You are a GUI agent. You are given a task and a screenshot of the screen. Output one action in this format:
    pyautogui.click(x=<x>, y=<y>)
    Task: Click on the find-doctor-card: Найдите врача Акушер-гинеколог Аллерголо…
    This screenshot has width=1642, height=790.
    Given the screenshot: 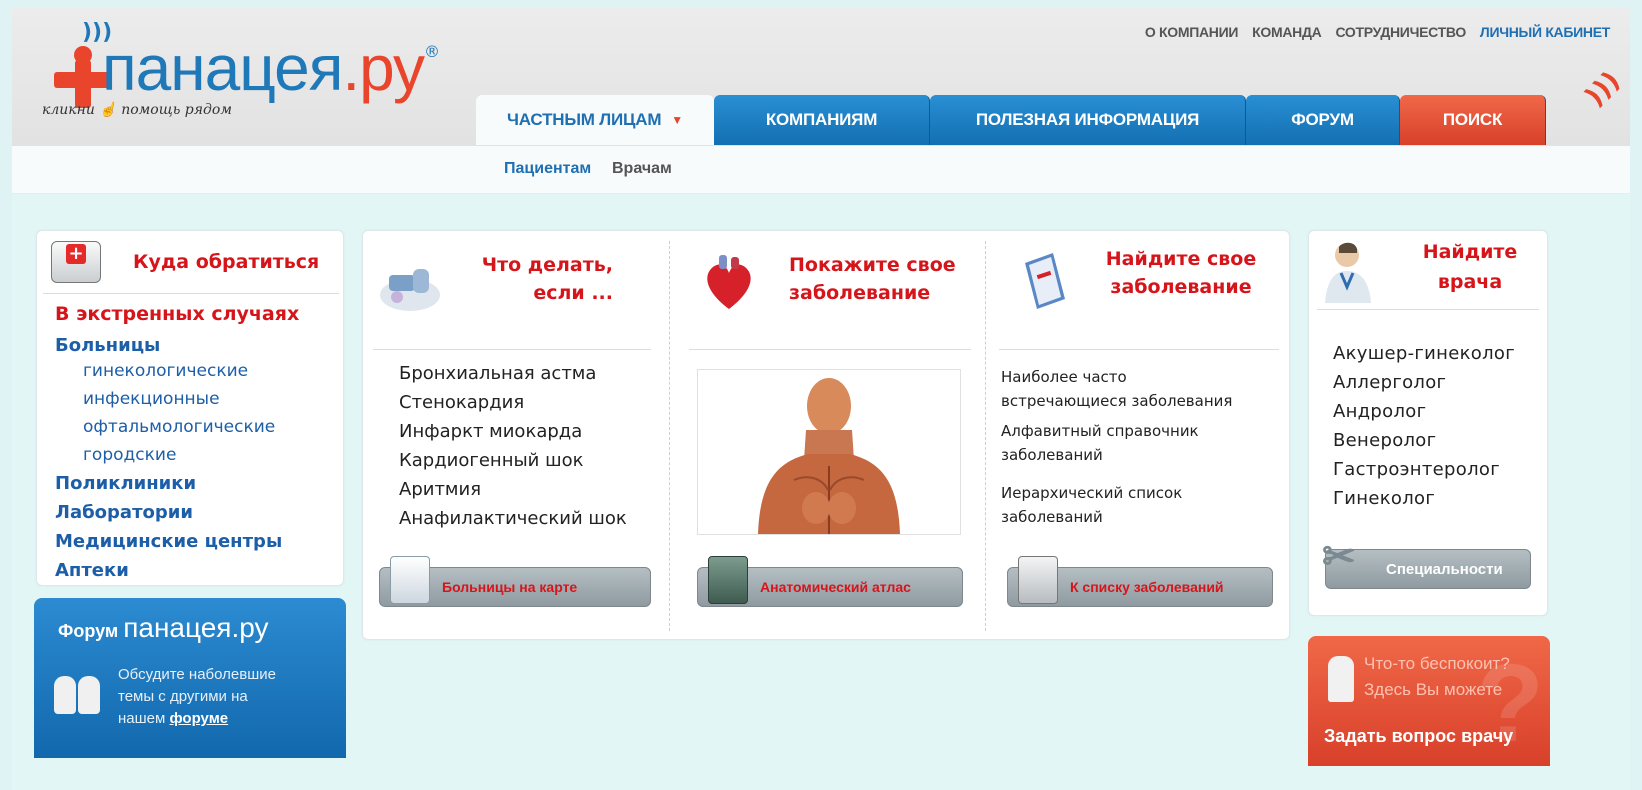 What is the action you would take?
    pyautogui.click(x=1428, y=423)
    